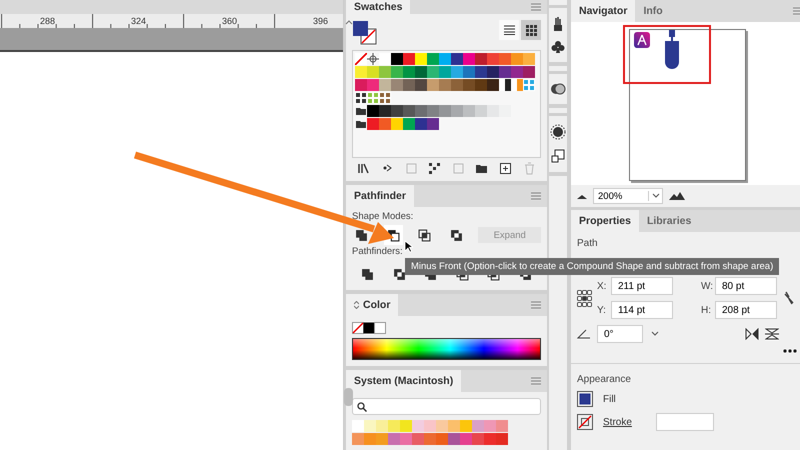  I want to click on zoom-field: 200%, so click(628, 196).